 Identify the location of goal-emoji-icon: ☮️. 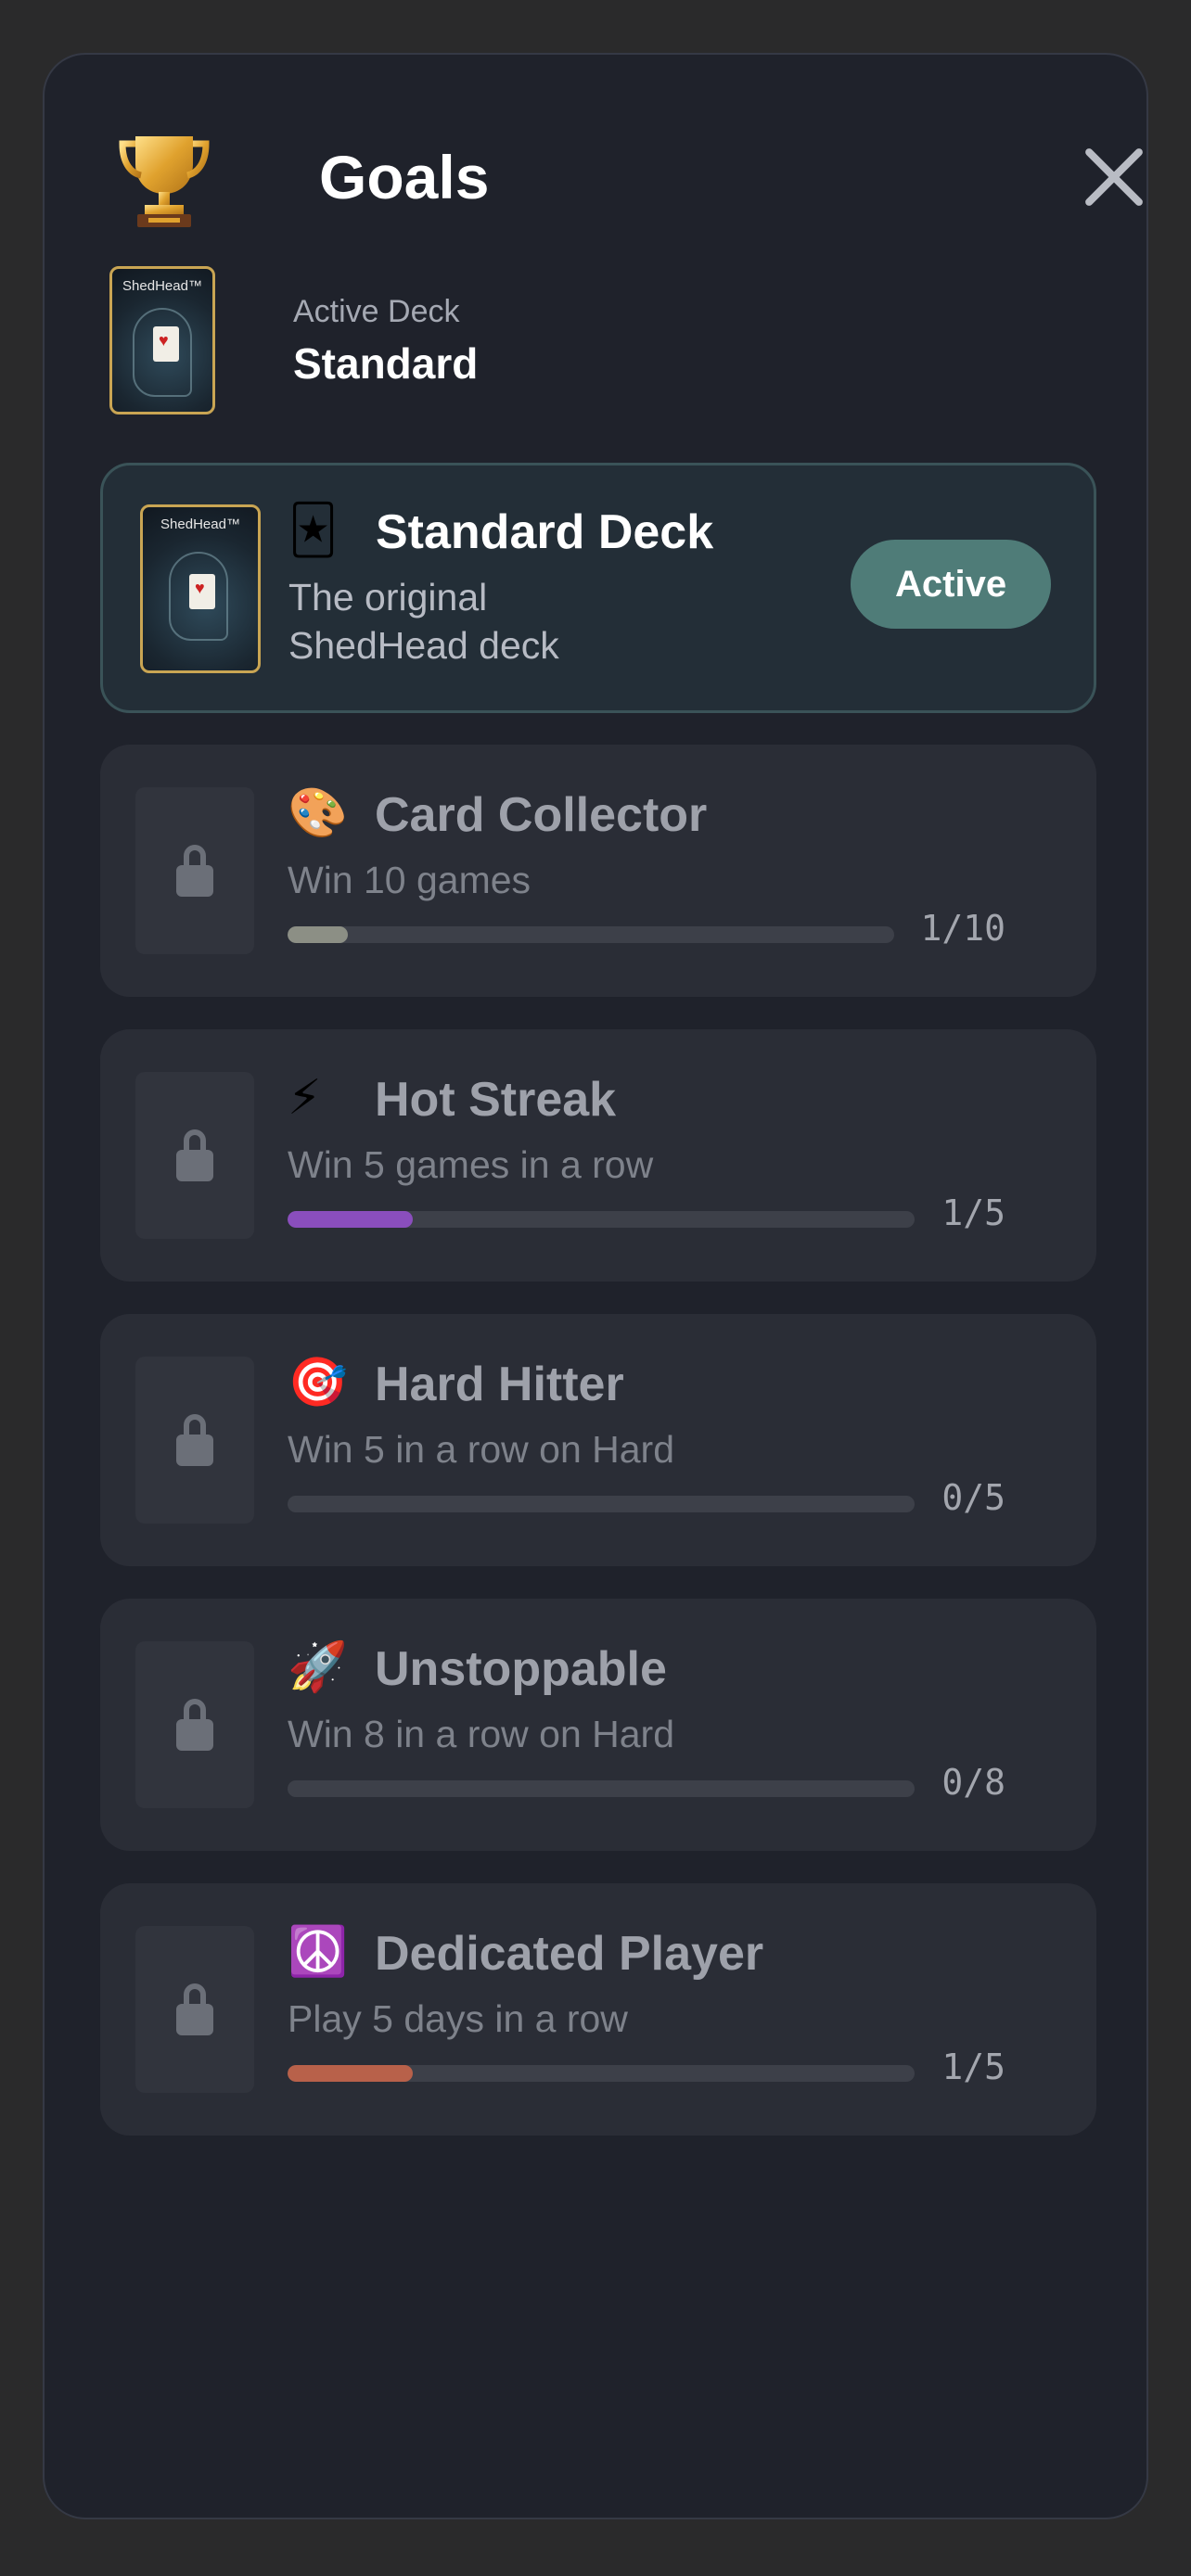
(318, 1952).